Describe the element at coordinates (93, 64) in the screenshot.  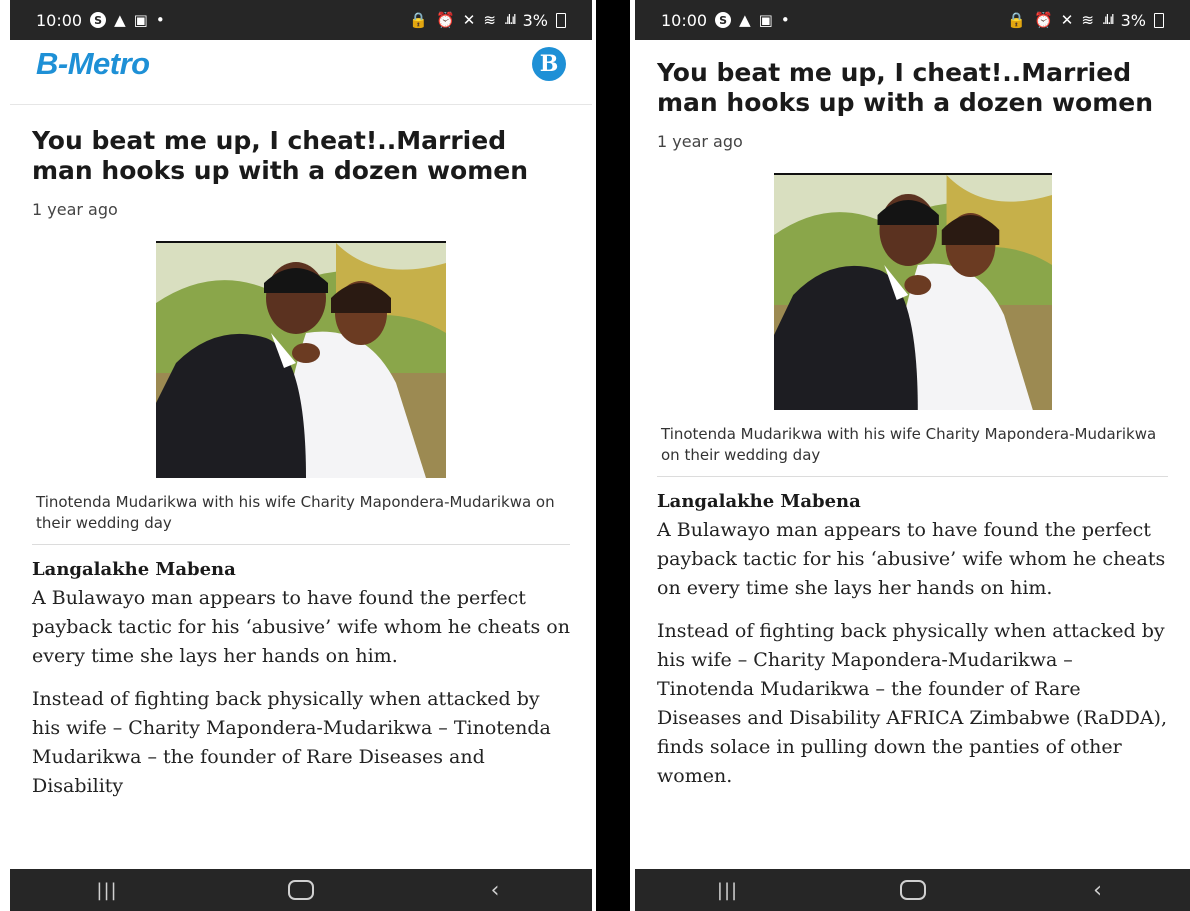
I see `b-metro-logo: B-Metro` at that location.